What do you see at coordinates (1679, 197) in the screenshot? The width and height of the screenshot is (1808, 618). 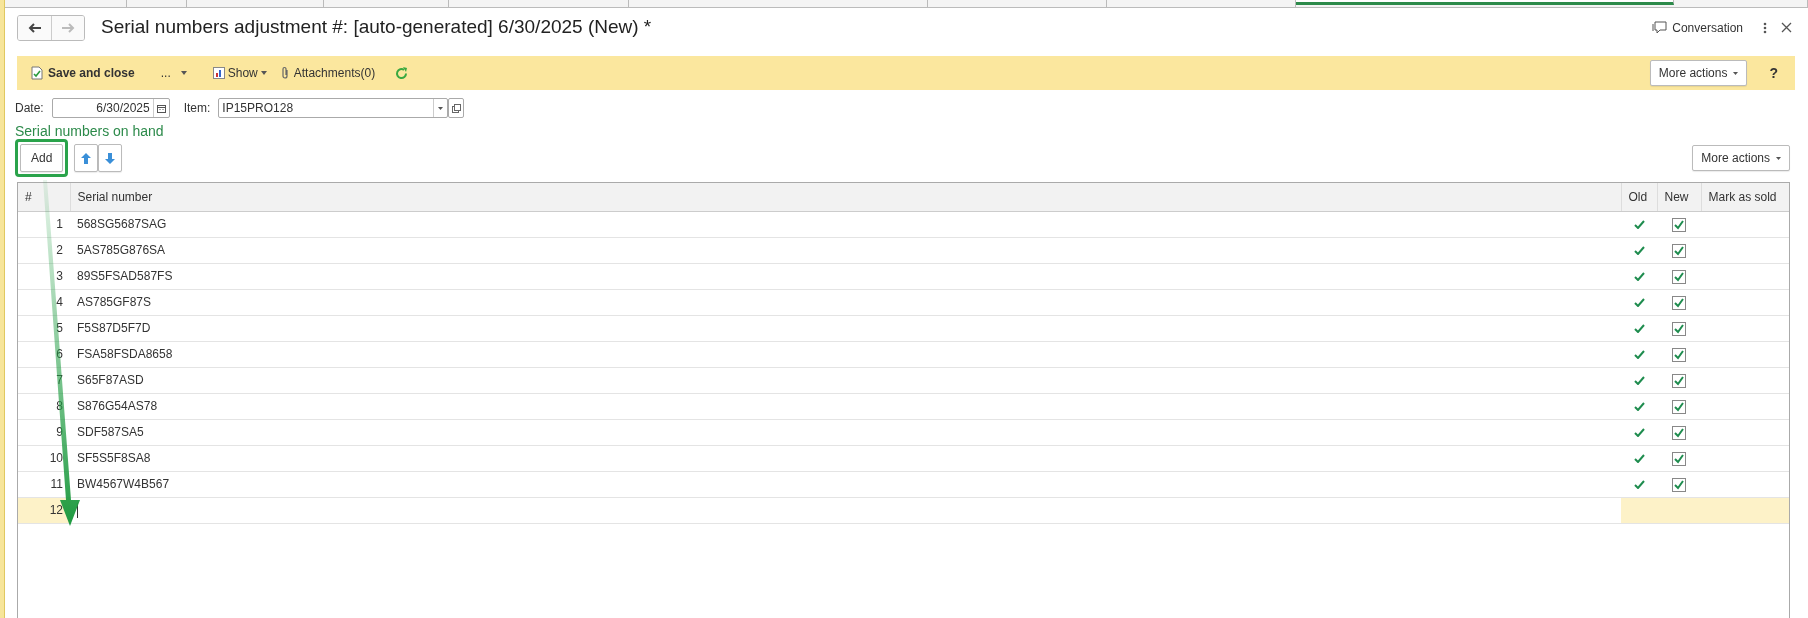 I see `column-header: New` at bounding box center [1679, 197].